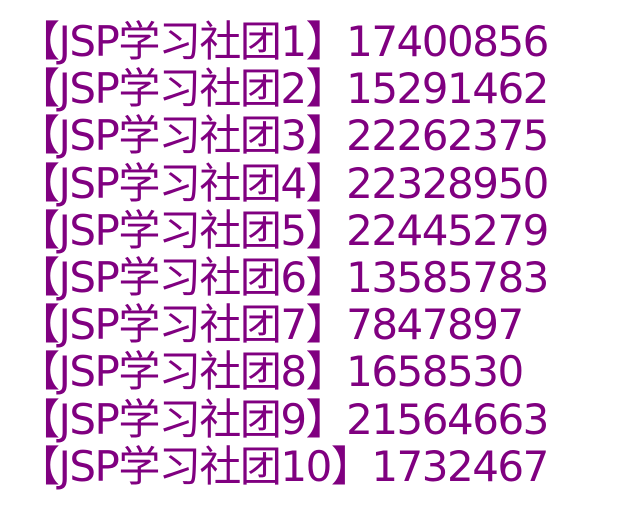  What do you see at coordinates (183, 419) in the screenshot?
I see `group-name: 【JSP学习社团9】` at bounding box center [183, 419].